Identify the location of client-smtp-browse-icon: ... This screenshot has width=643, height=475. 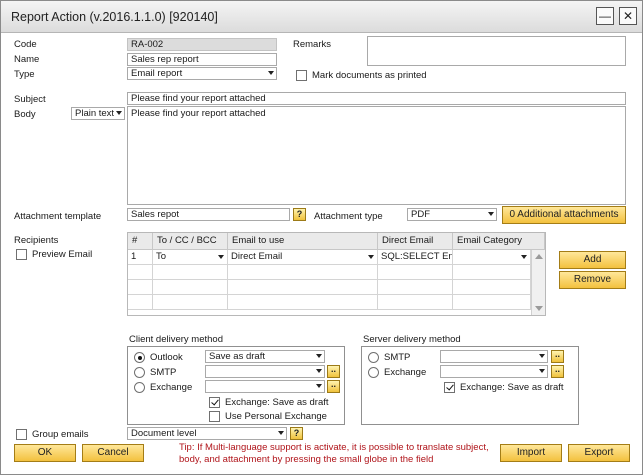
(333, 371).